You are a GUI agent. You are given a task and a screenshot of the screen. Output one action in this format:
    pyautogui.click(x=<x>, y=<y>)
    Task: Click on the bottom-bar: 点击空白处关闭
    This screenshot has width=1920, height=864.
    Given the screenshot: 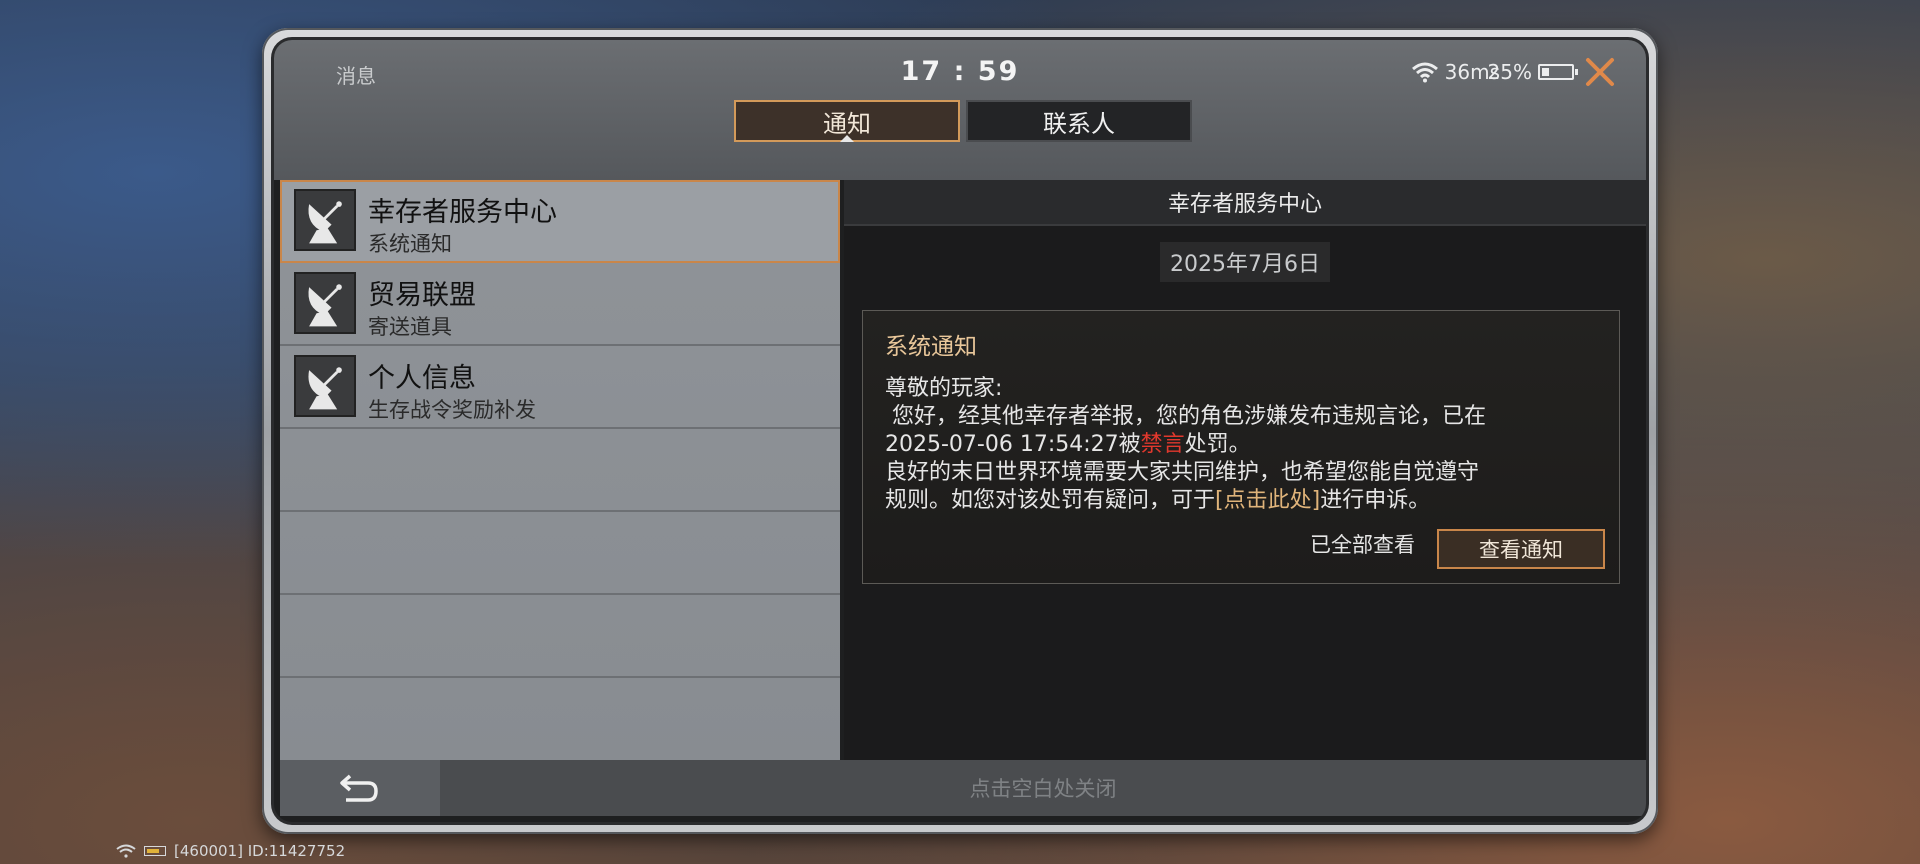 What is the action you would take?
    pyautogui.click(x=963, y=788)
    